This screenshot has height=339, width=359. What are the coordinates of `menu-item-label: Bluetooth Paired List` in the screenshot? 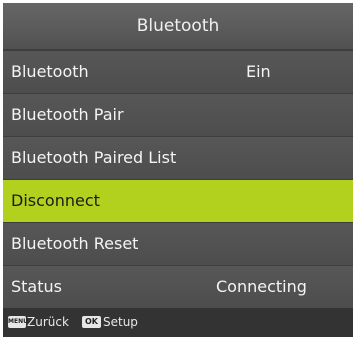 It's located at (94, 157).